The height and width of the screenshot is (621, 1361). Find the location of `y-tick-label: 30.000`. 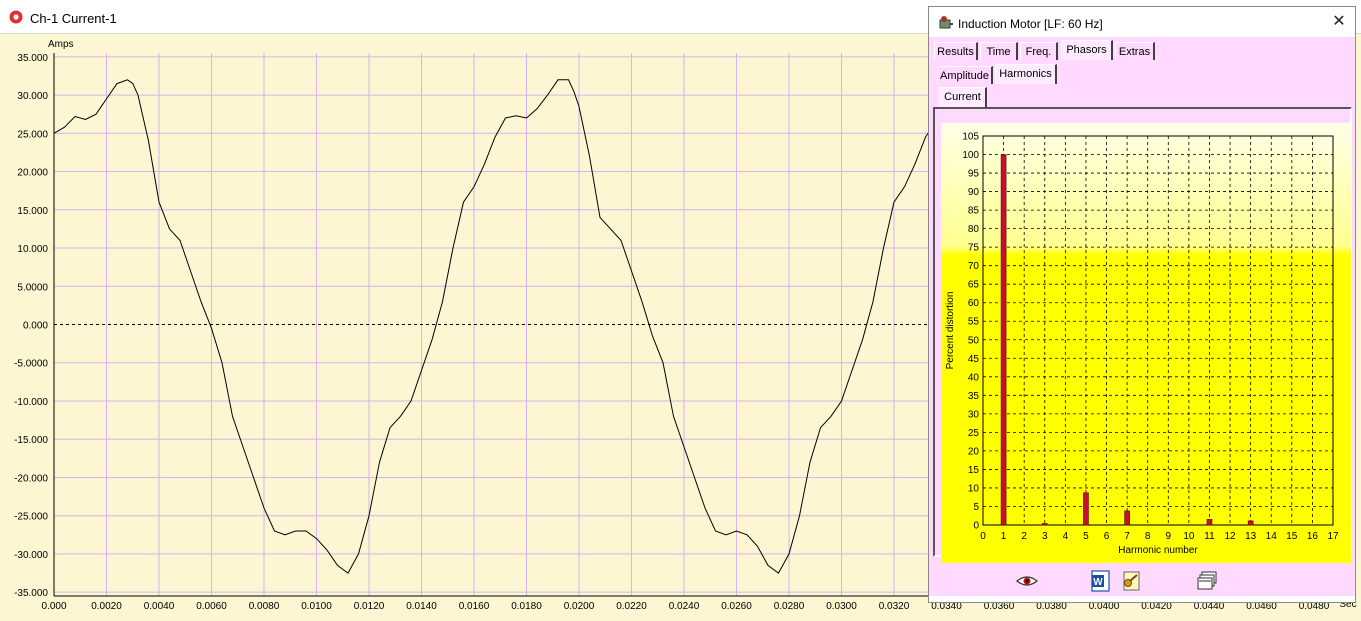

y-tick-label: 30.000 is located at coordinates (32, 96).